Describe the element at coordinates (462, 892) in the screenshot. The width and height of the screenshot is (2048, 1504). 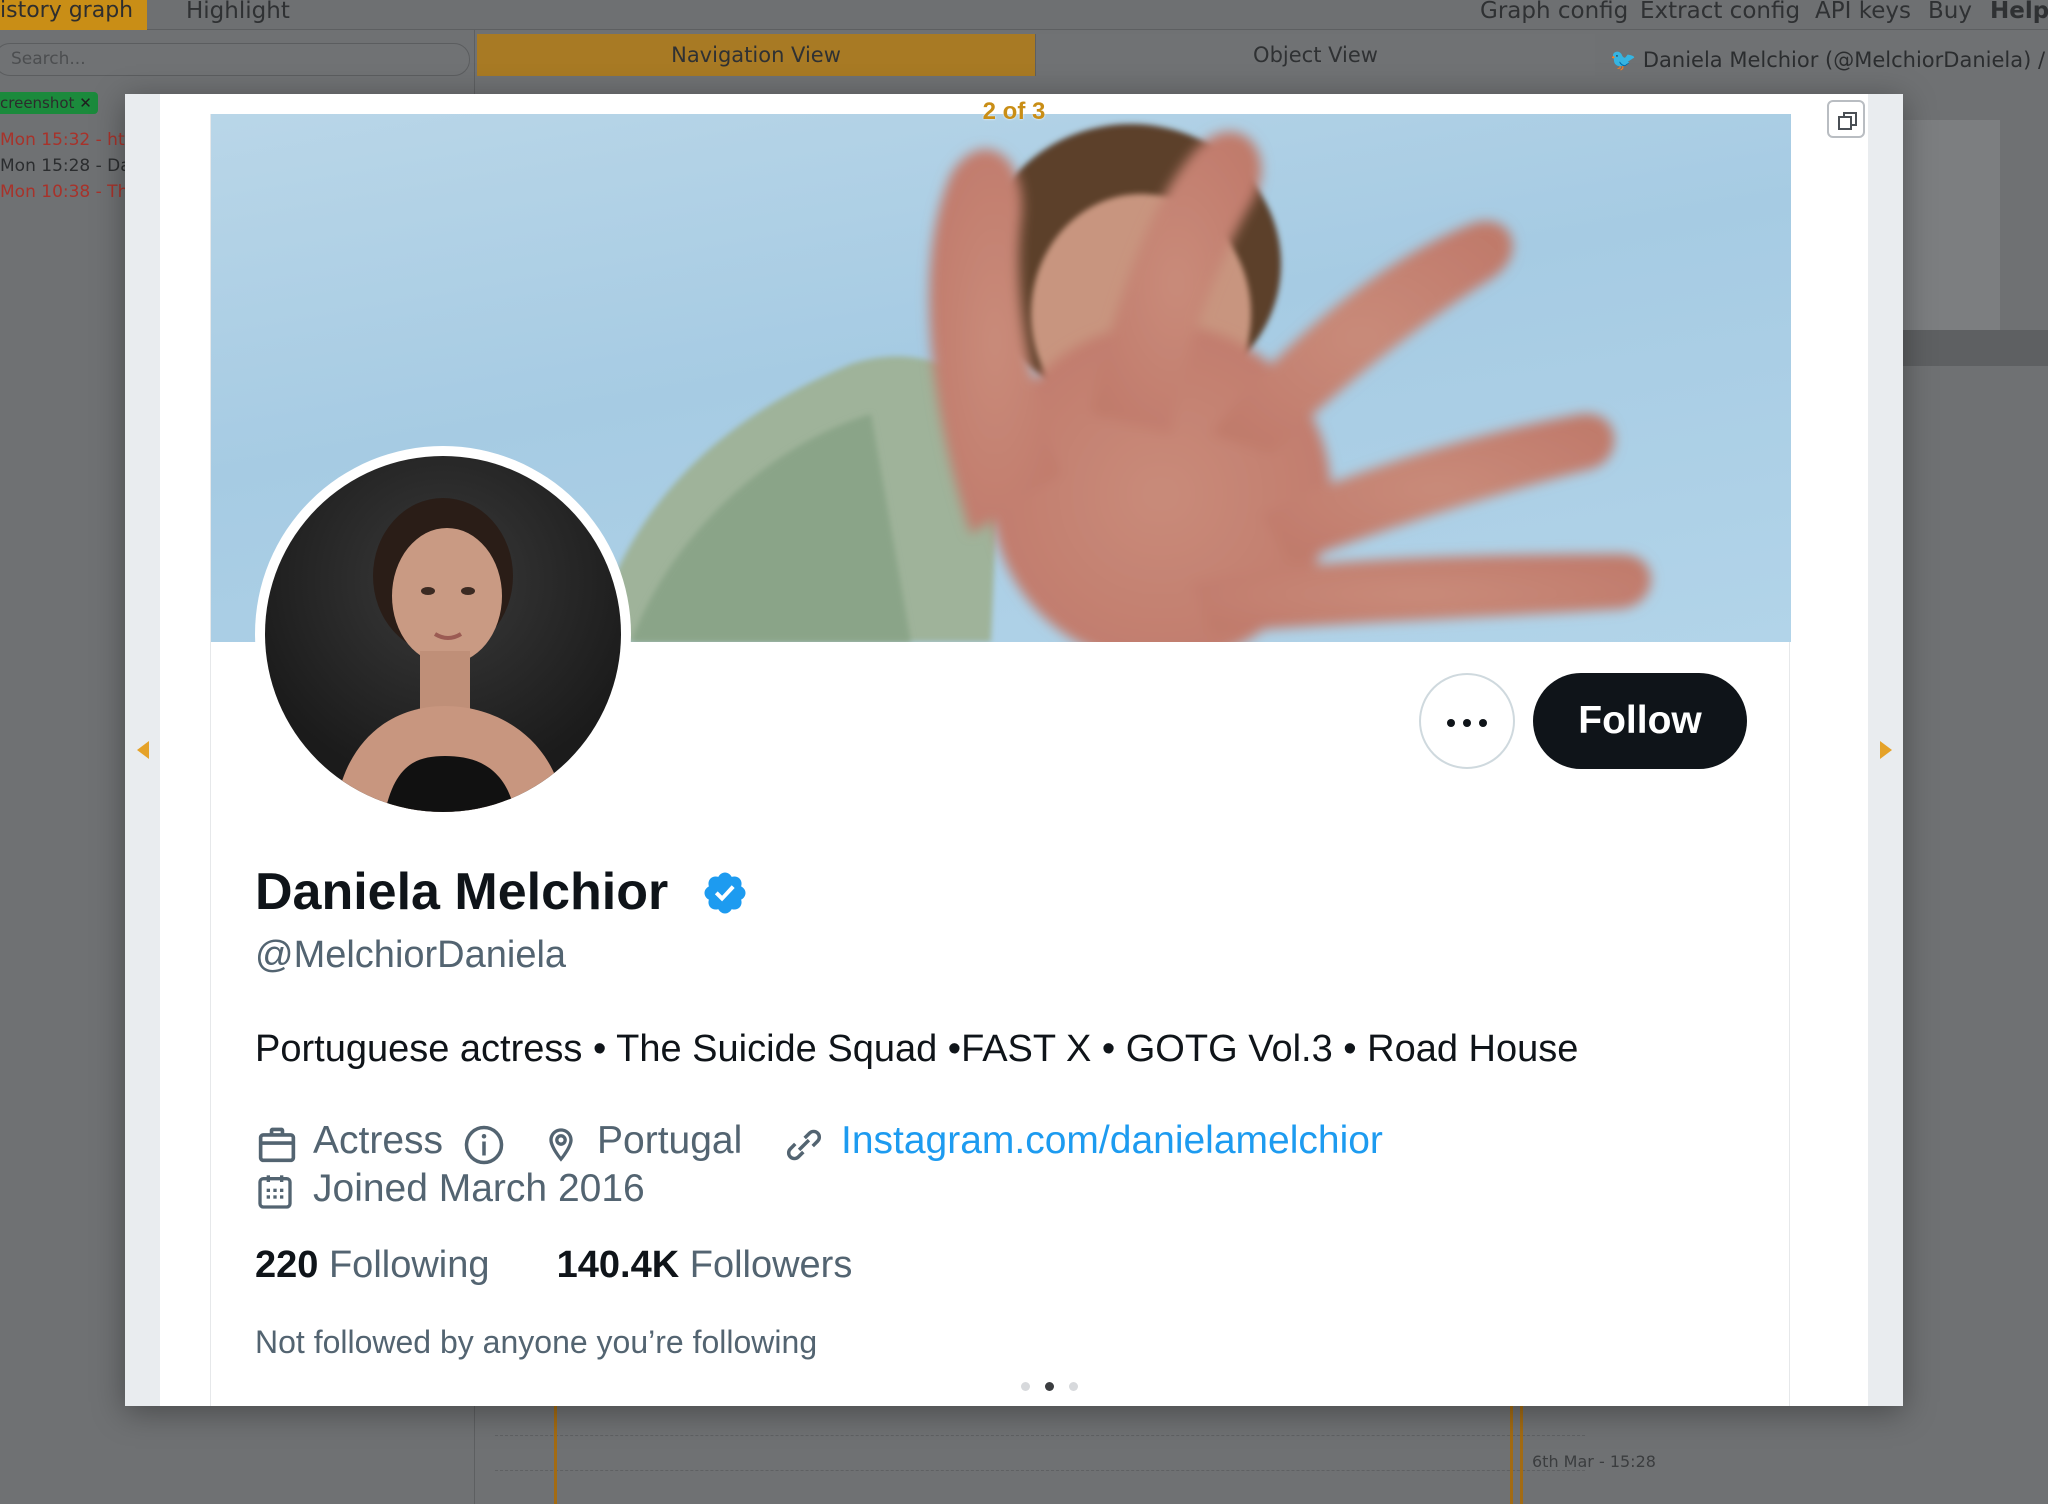
I see `display-name: Daniela Melchior` at that location.